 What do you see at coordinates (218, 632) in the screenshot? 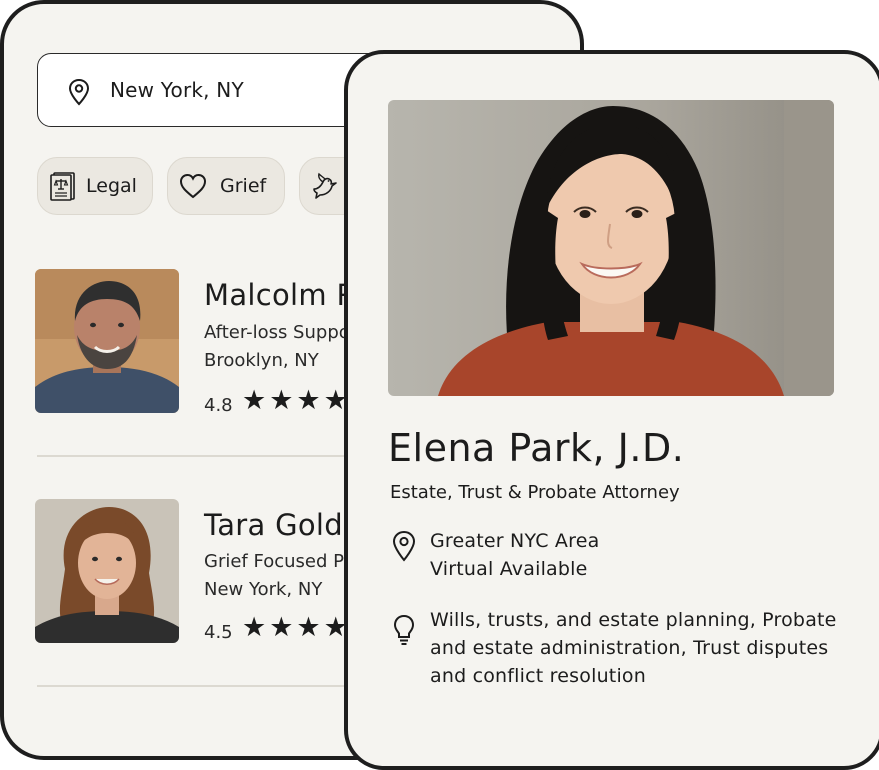
I see `rating-value: 4.5` at bounding box center [218, 632].